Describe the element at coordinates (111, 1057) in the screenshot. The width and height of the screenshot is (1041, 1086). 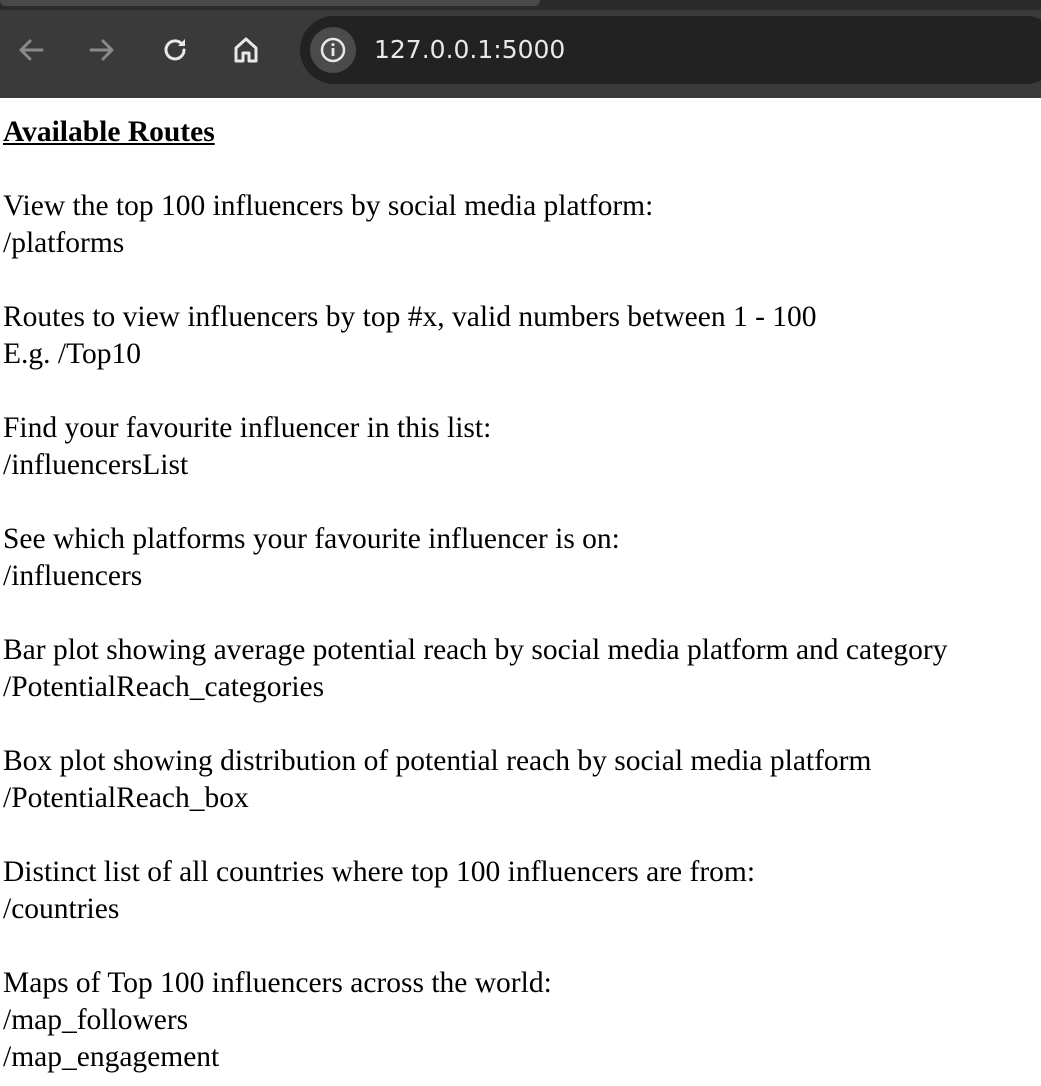
I see `route-path: /map_engagement` at that location.